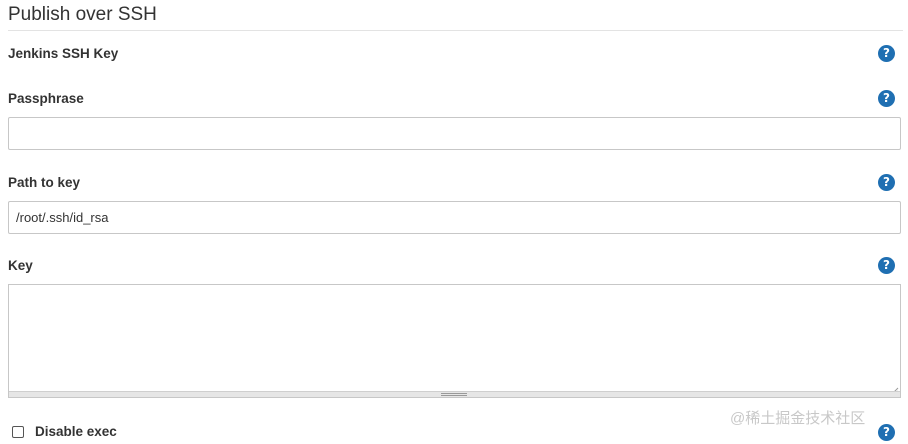 The height and width of the screenshot is (444, 908). Describe the element at coordinates (886, 432) in the screenshot. I see `disable-exec-help-icon: ?` at that location.